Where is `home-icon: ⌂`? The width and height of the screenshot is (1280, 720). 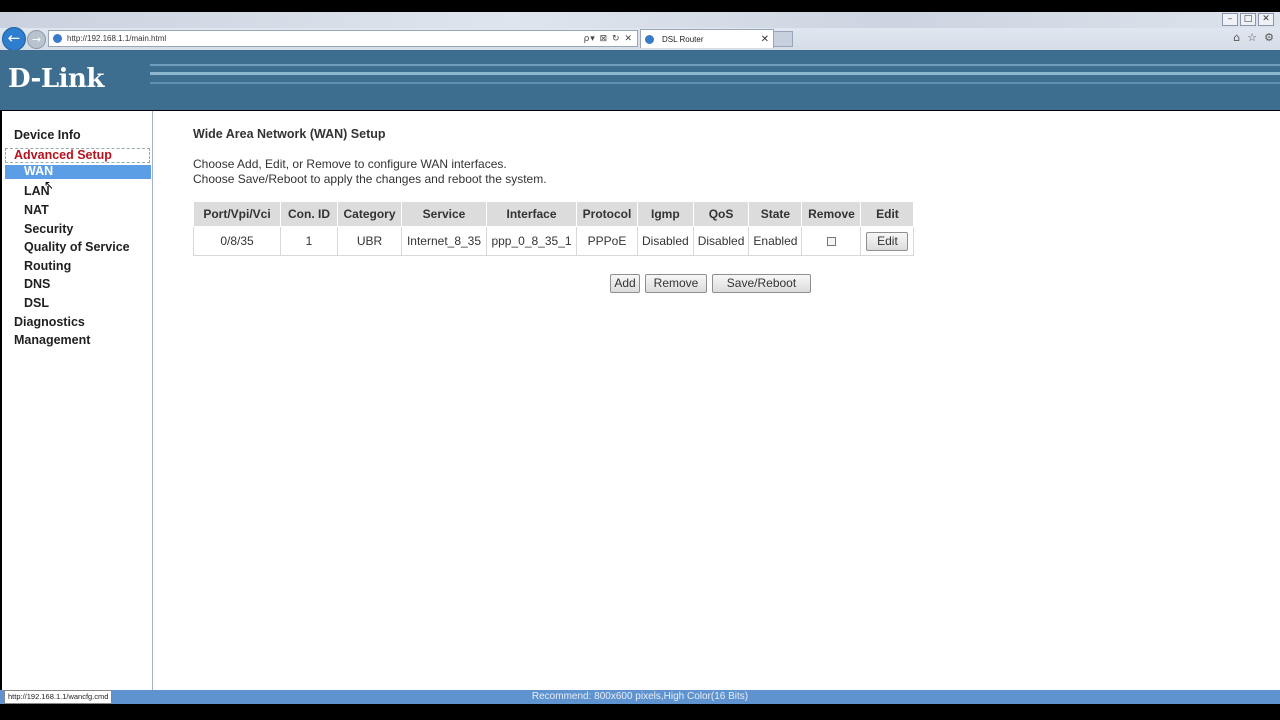
home-icon: ⌂ is located at coordinates (1236, 37).